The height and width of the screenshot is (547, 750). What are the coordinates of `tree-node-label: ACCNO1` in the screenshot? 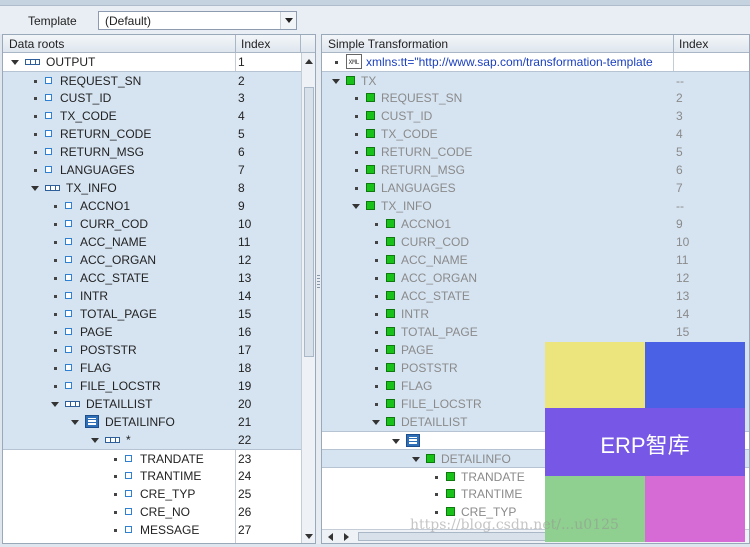 It's located at (426, 224).